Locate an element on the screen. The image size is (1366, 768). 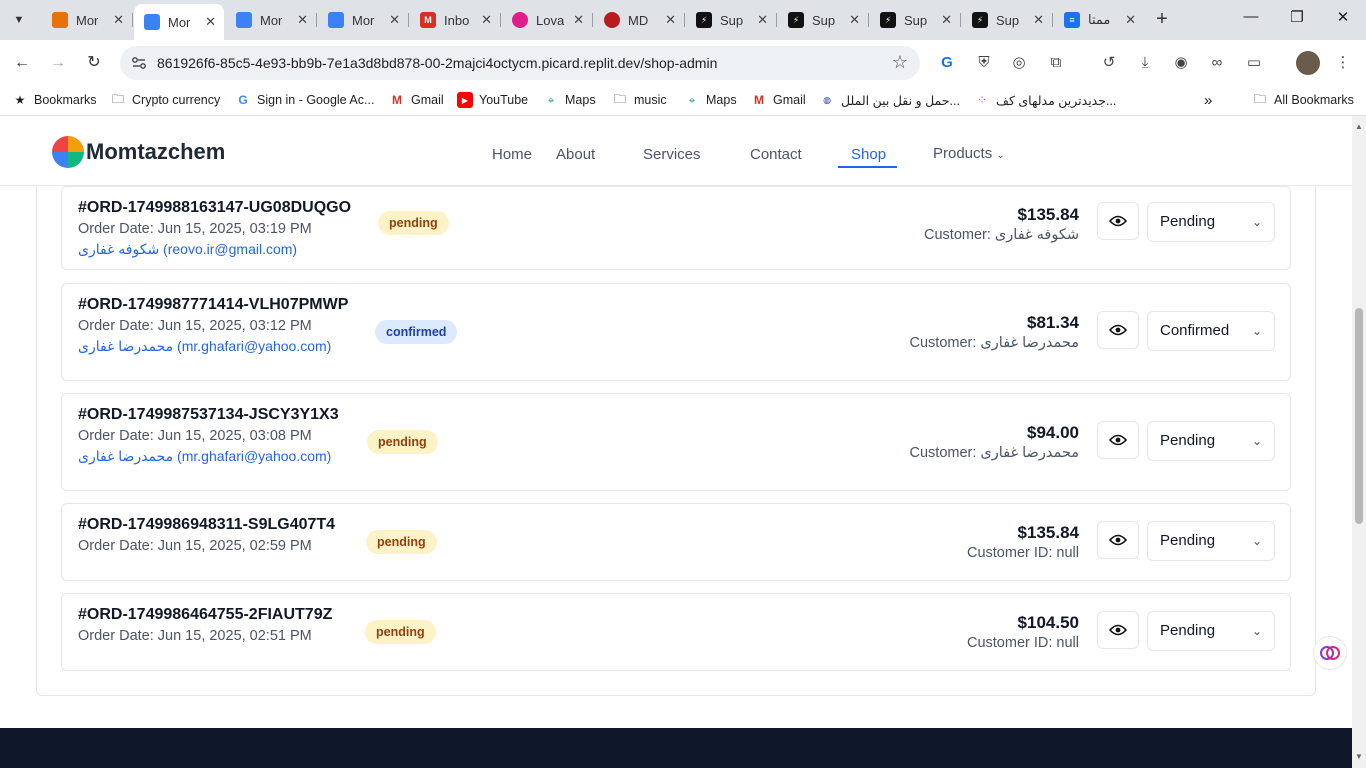
split-screen-icon: ▭ is located at coordinates (1254, 63).